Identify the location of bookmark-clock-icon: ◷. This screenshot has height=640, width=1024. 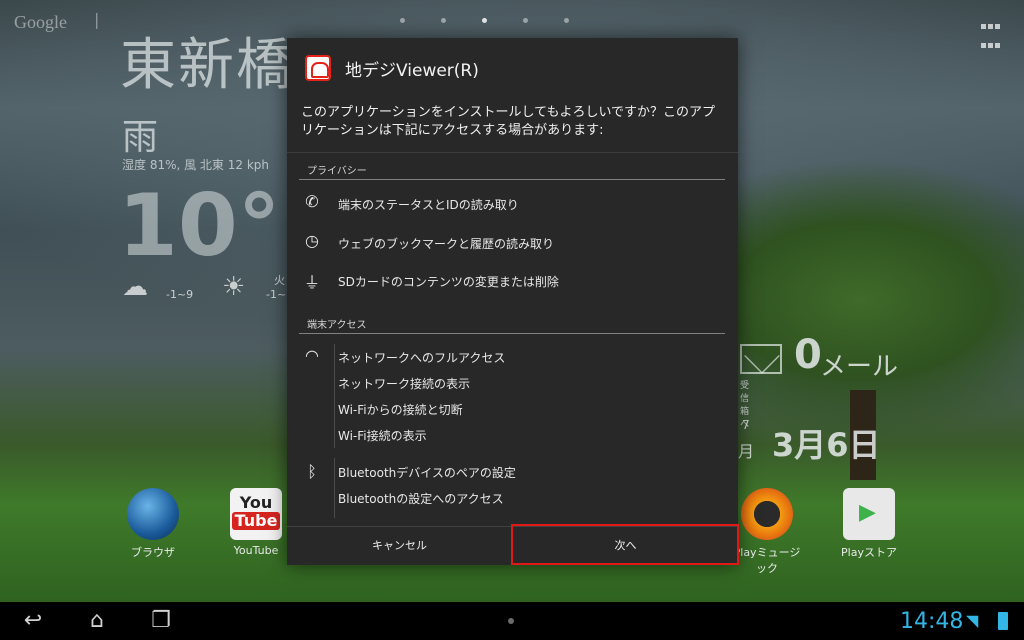
(312, 240).